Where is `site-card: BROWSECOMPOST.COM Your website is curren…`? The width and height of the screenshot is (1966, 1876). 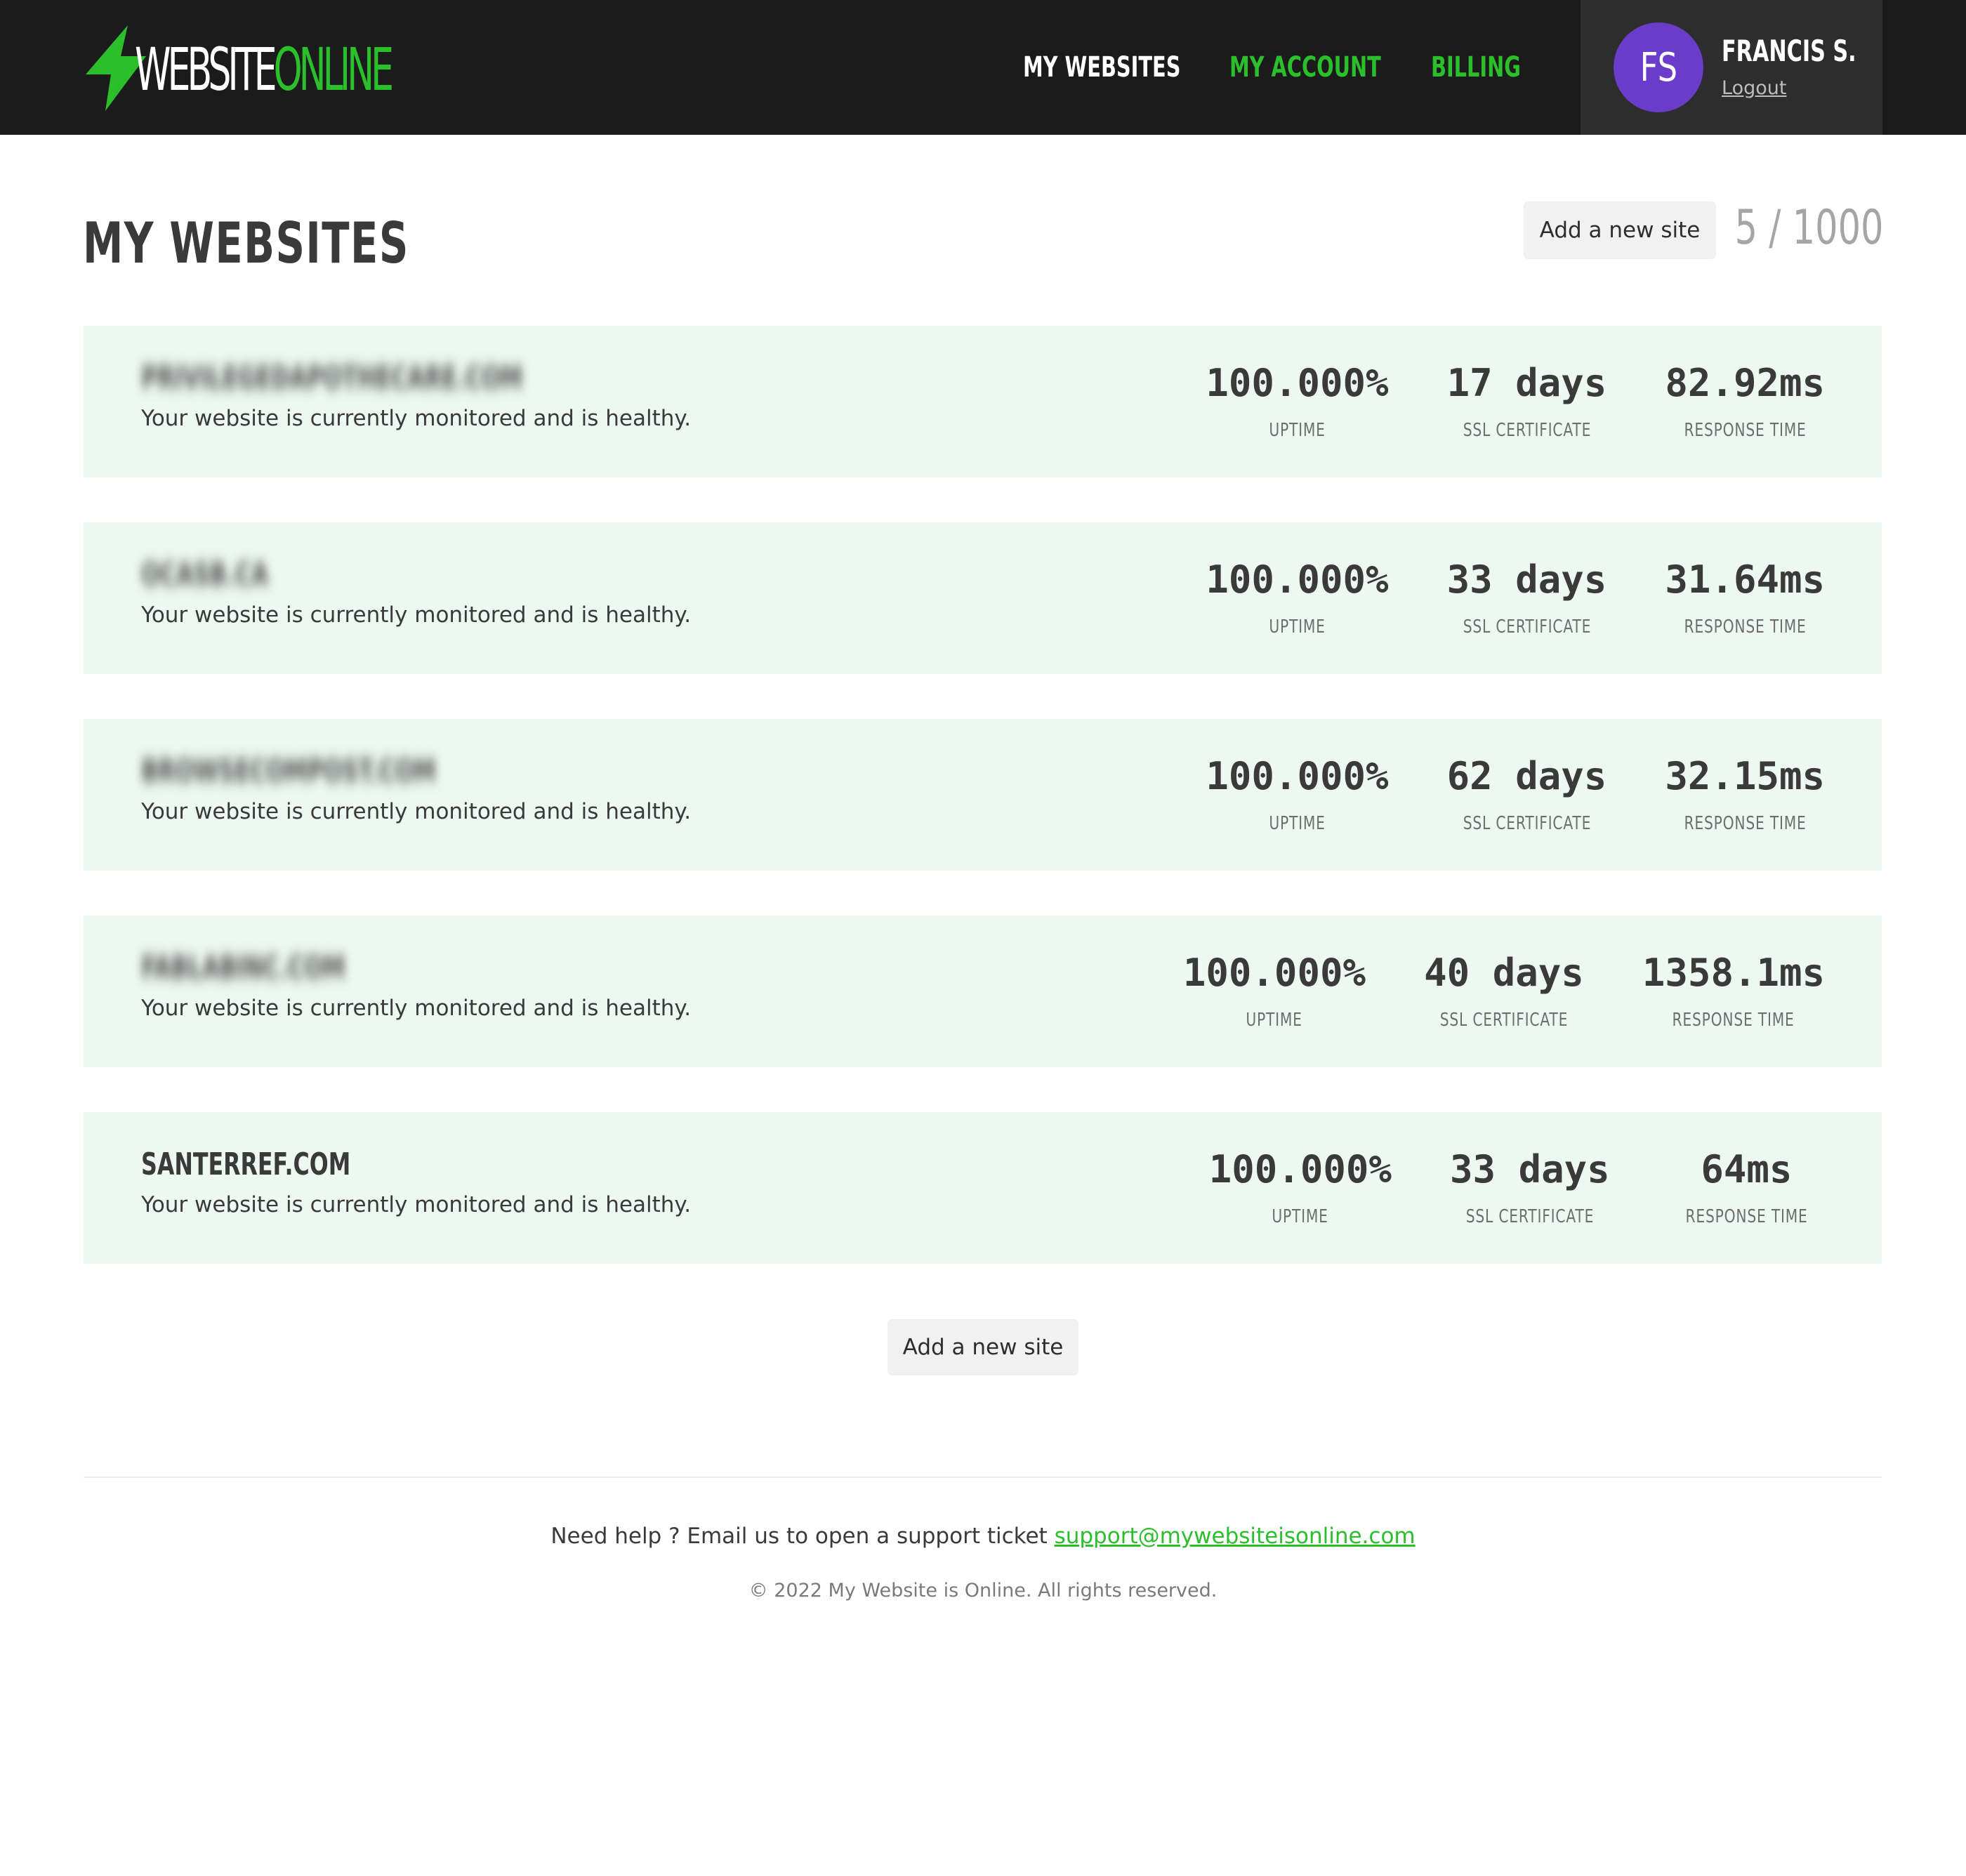 site-card: BROWSECOMPOST.COM Your website is curren… is located at coordinates (983, 795).